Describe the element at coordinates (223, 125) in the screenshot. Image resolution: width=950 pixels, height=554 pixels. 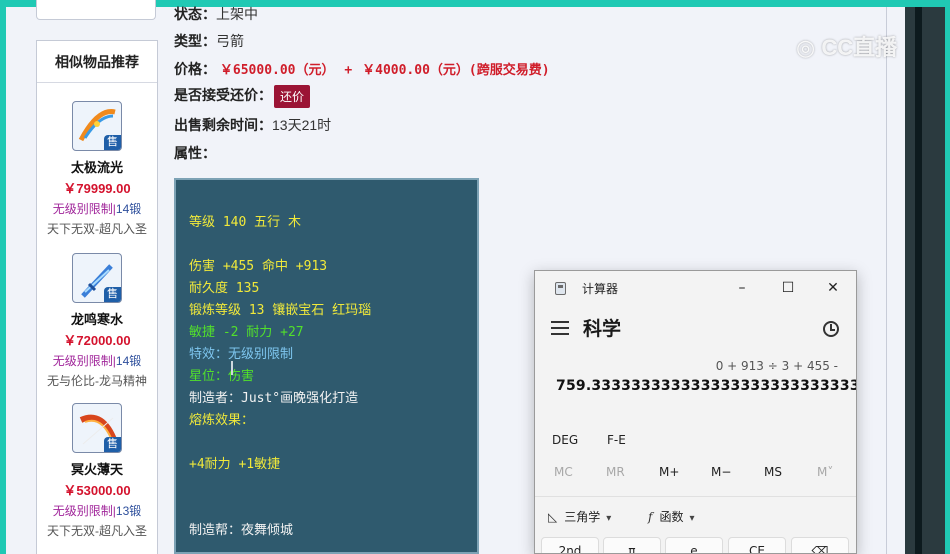
I see `time-left-label: 出售剩余时间：` at that location.